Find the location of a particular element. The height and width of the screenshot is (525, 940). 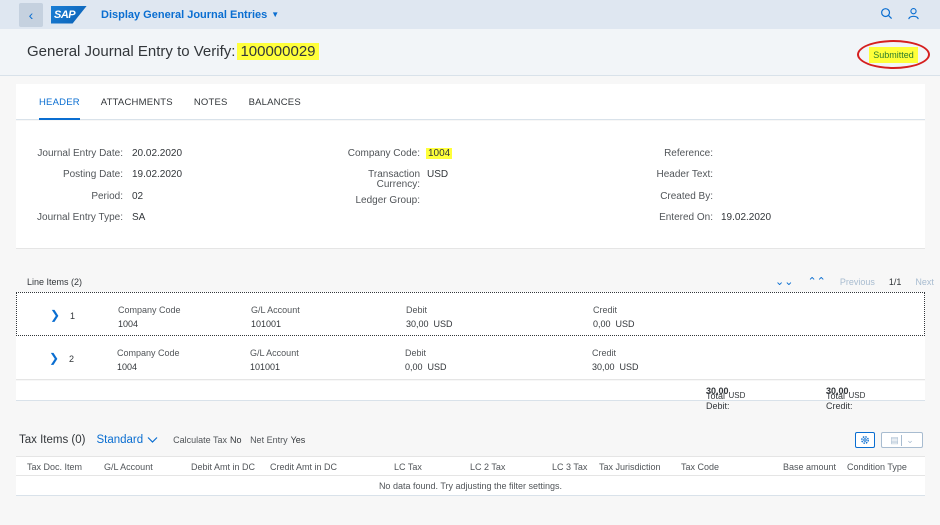

tab-bar: HEADER ATTACHMENTS NOTES BALANCES is located at coordinates (470, 102).